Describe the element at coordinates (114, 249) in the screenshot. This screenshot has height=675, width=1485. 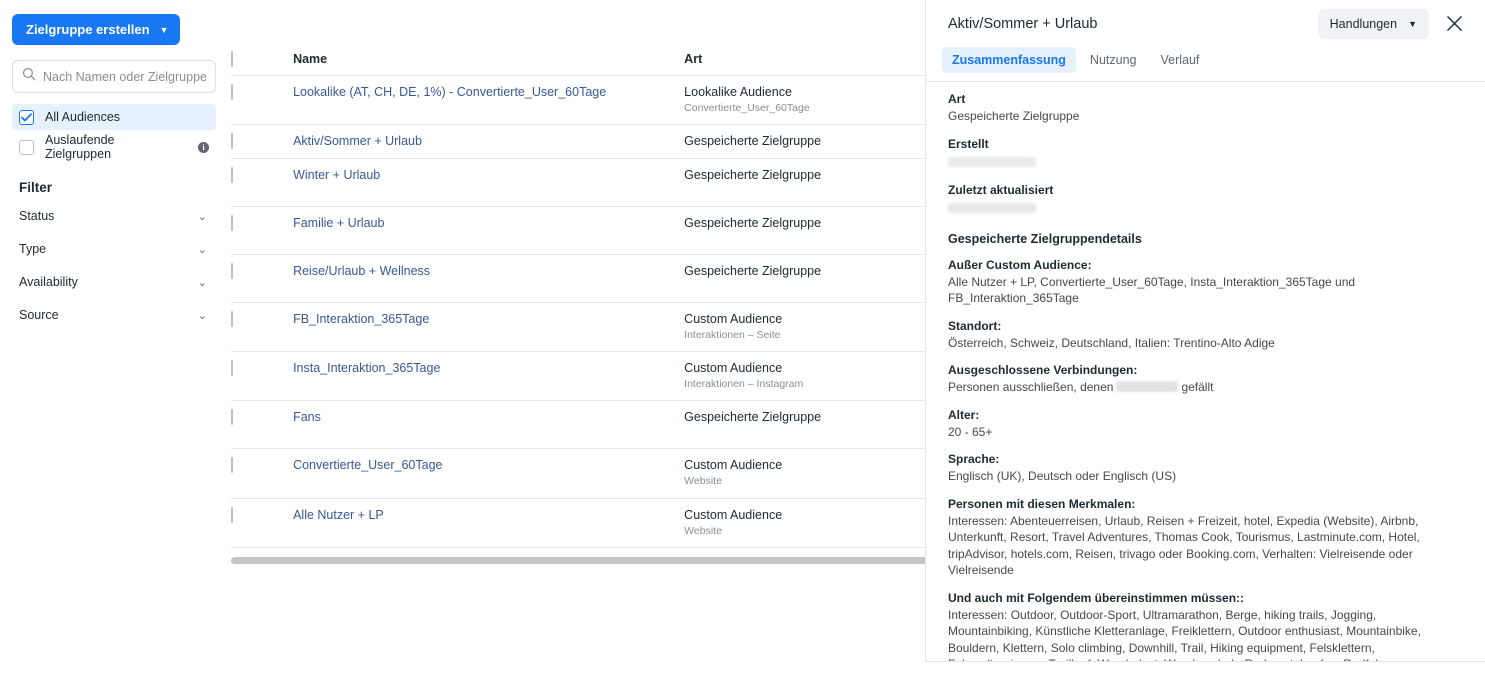
I see `filter-group-type: Type ⌄` at that location.